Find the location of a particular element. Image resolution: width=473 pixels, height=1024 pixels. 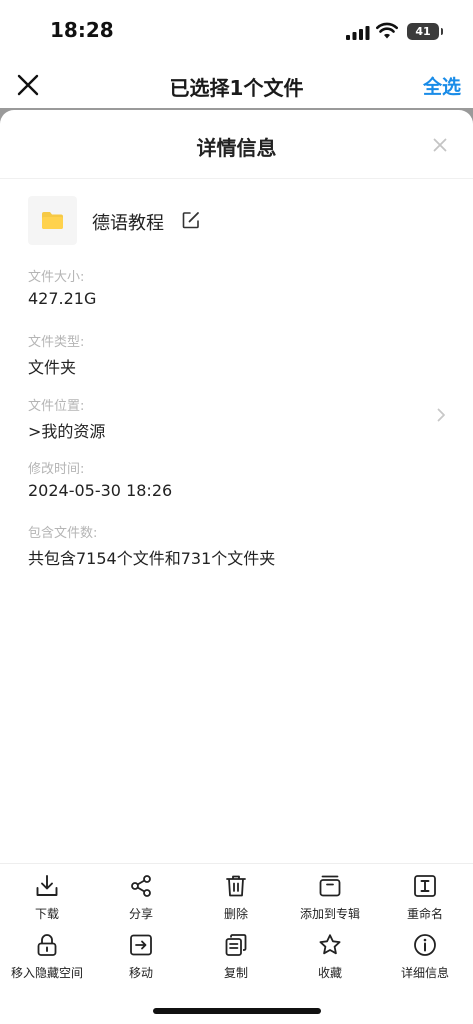

rename-label: 重命名 is located at coordinates (424, 914).